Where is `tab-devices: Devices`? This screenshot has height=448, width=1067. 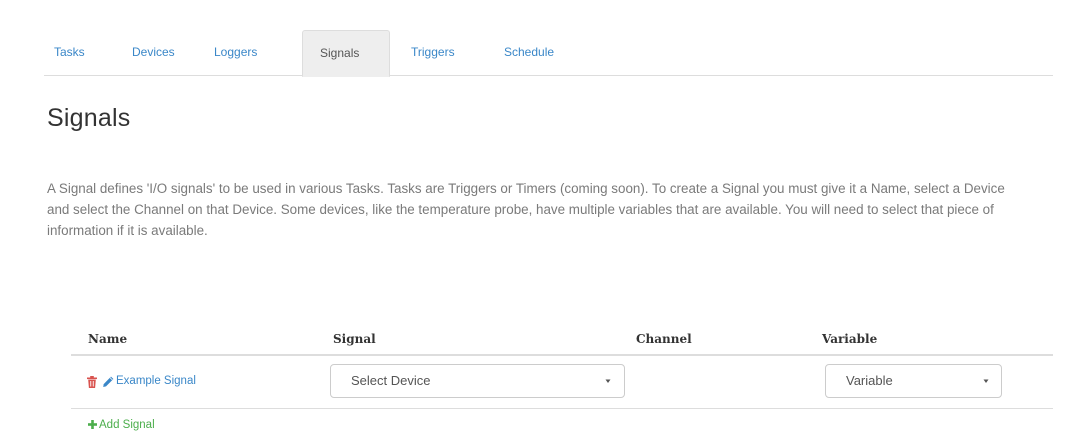 tab-devices: Devices is located at coordinates (159, 53).